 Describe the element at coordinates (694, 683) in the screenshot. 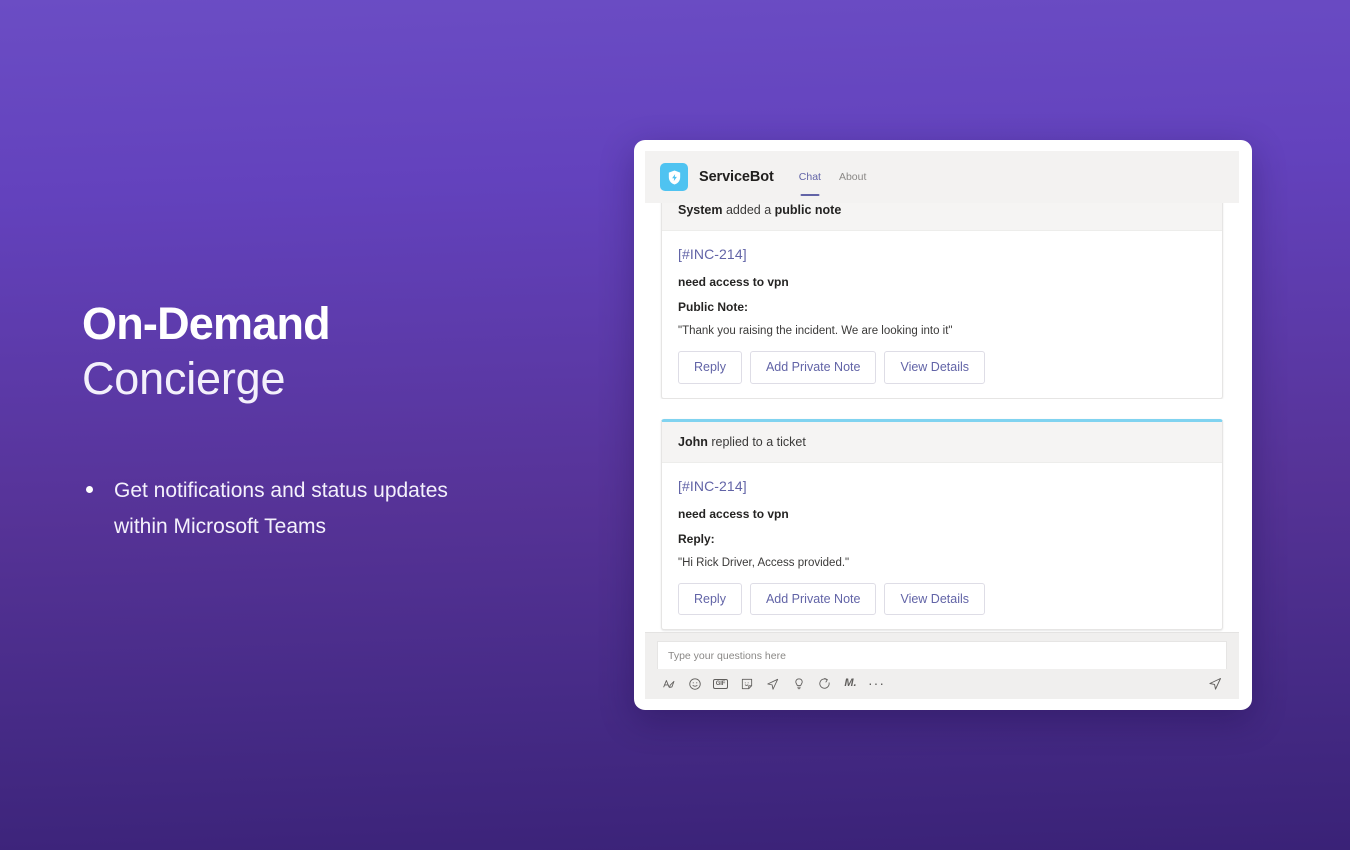

I see `emoji-icon` at that location.